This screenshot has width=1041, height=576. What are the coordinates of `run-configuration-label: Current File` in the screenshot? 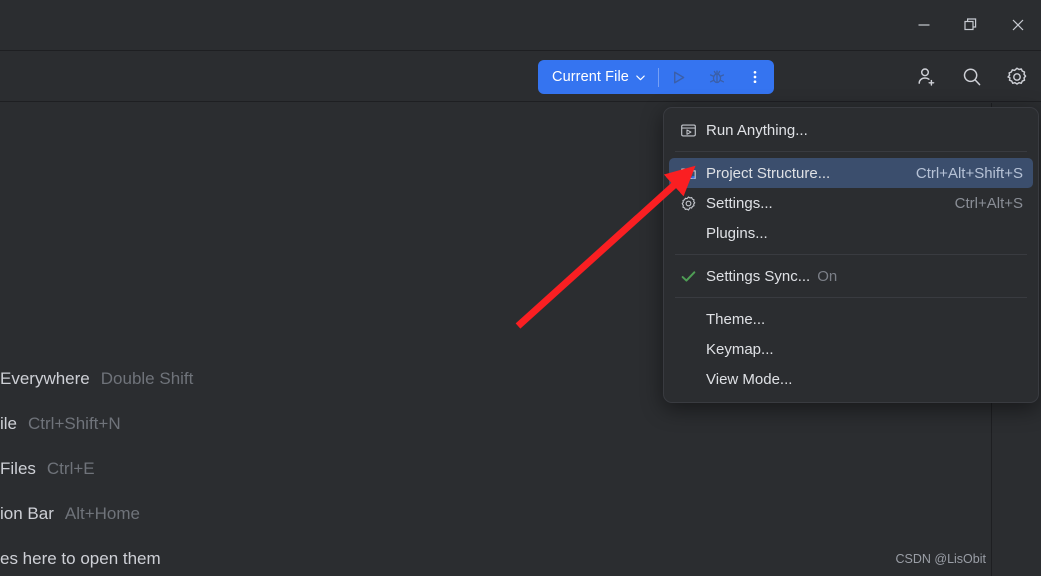 It's located at (590, 77).